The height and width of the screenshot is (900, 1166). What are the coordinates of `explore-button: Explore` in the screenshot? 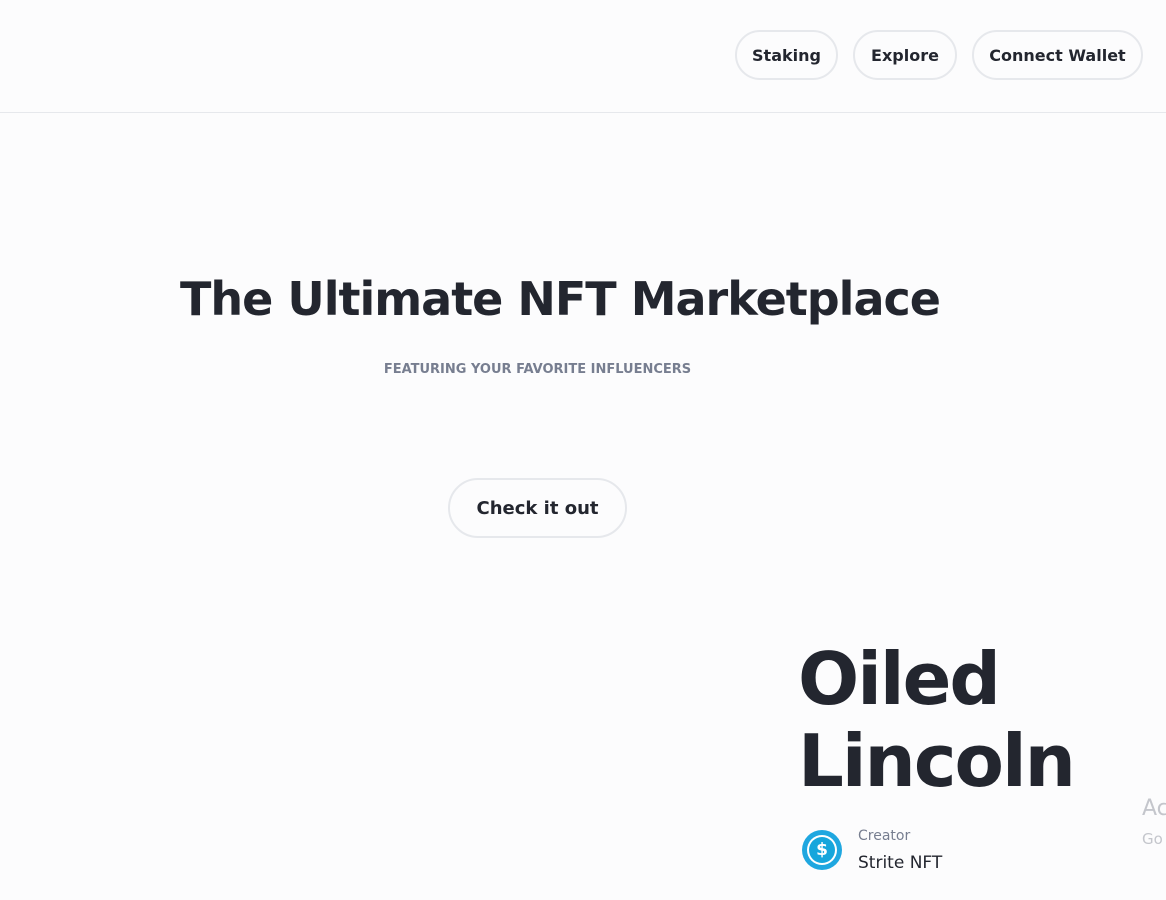 It's located at (905, 55).